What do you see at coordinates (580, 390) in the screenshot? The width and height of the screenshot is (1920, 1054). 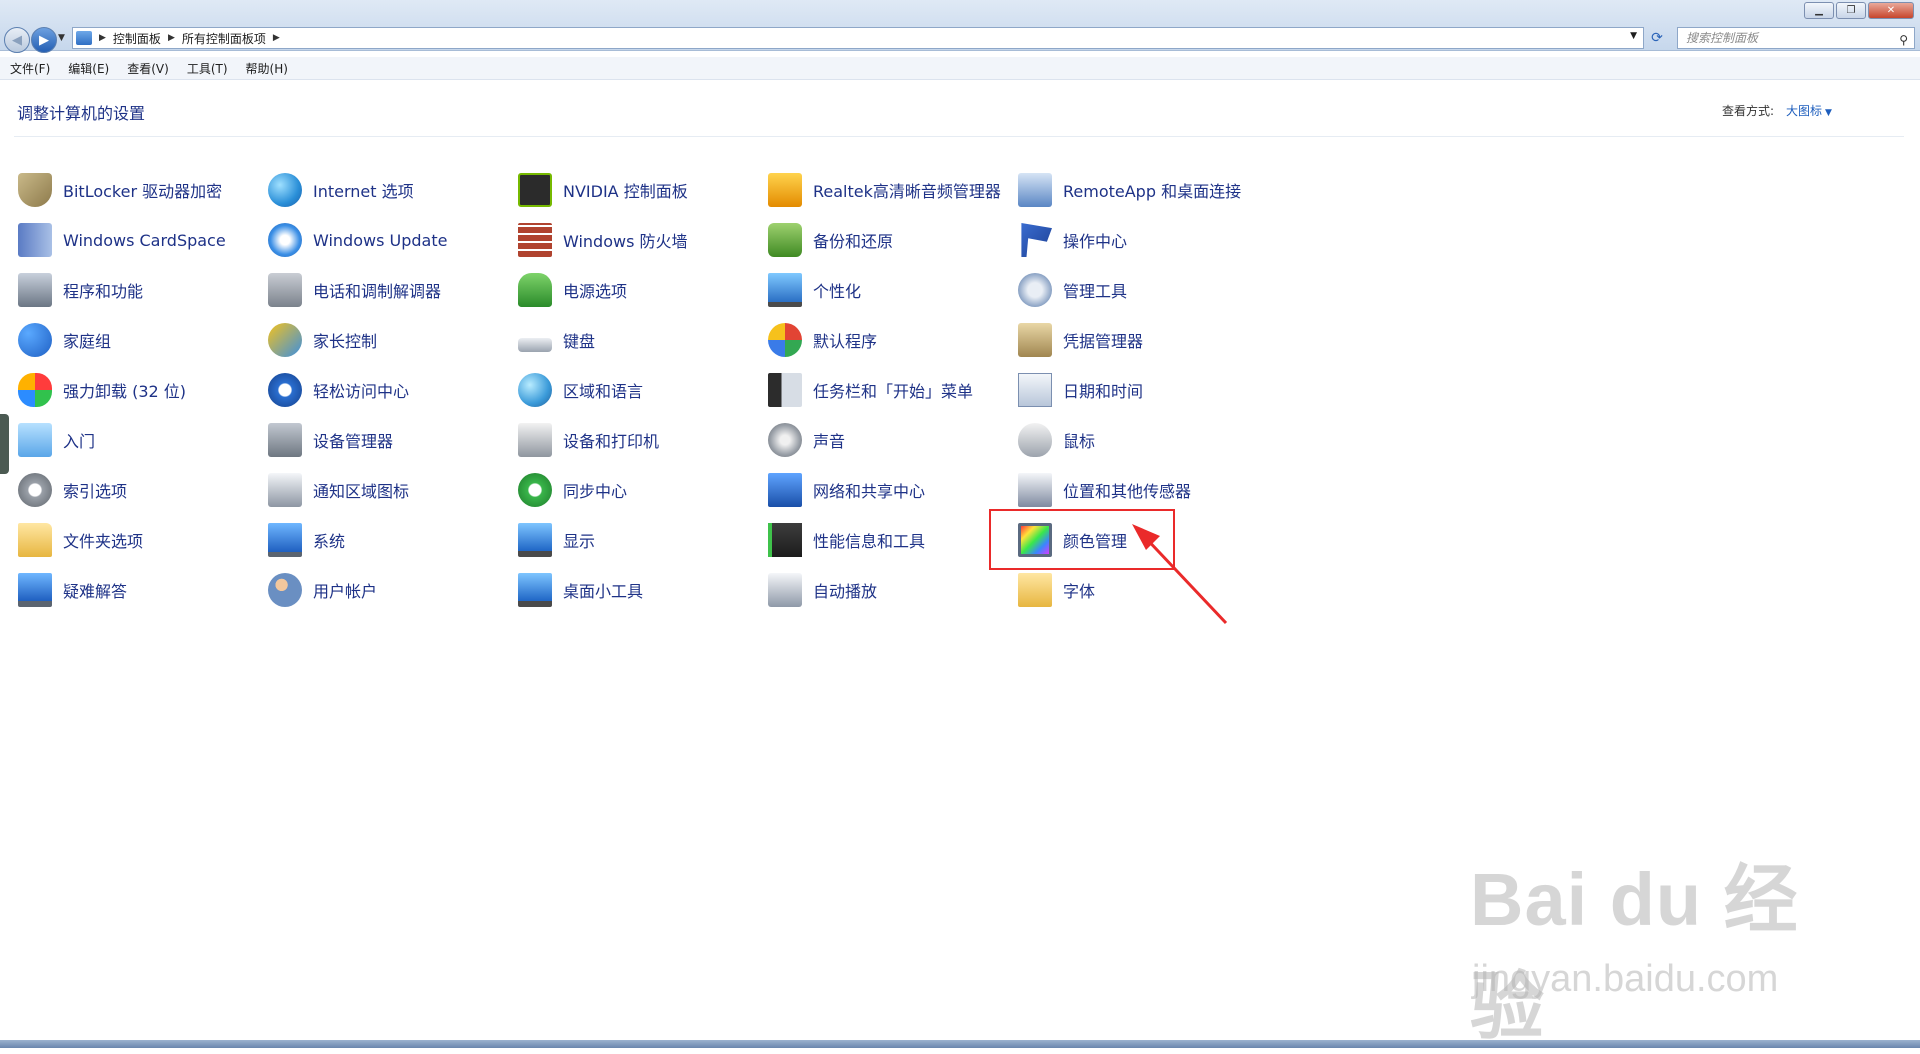 I see `cp-item-region: 区域和语言` at bounding box center [580, 390].